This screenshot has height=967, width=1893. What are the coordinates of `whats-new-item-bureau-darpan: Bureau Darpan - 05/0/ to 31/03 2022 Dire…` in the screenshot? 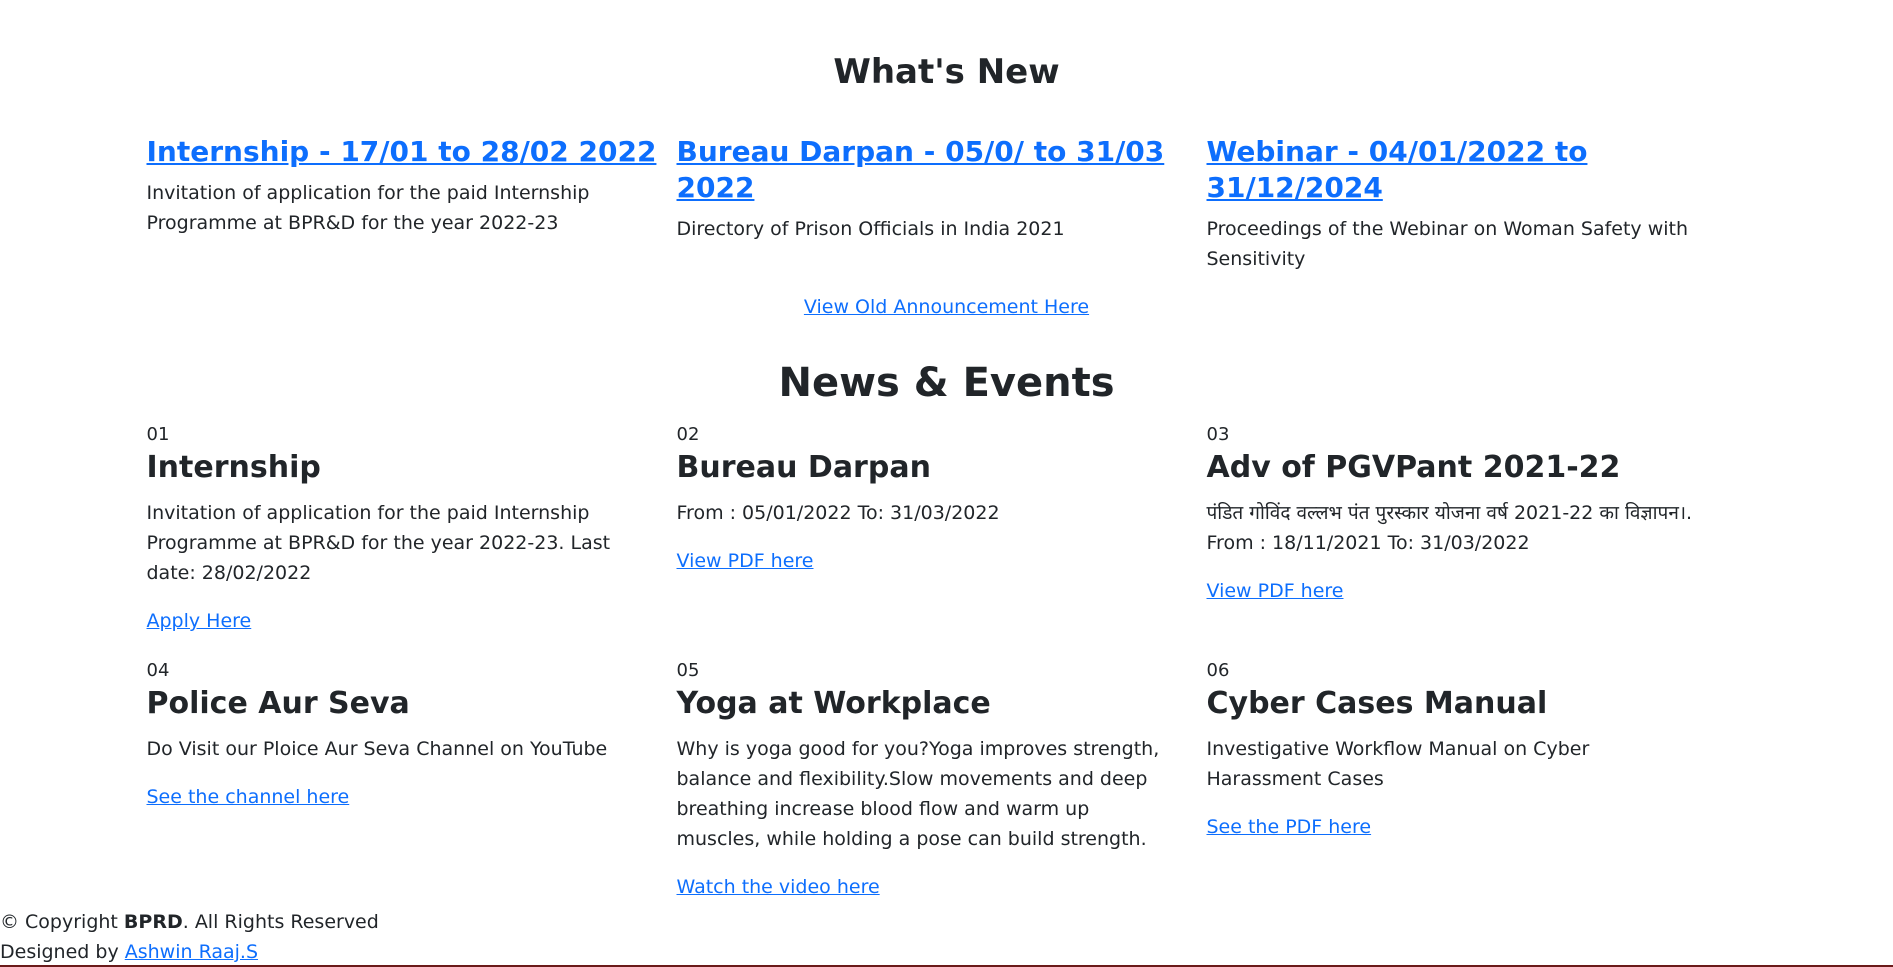 It's located at (942, 204).